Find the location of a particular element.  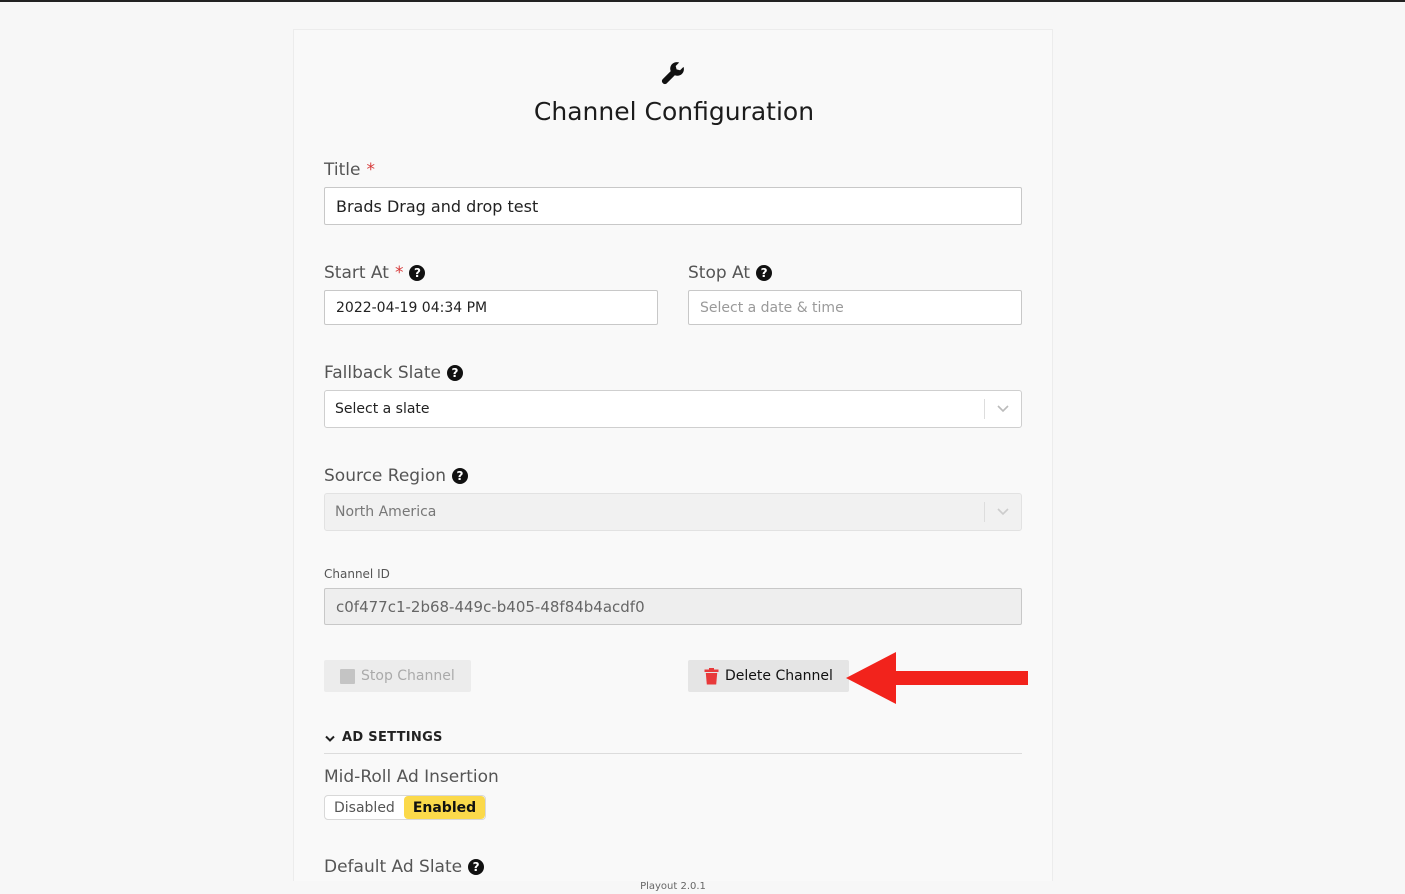

stop-channel-label: Stop Channel is located at coordinates (408, 676).